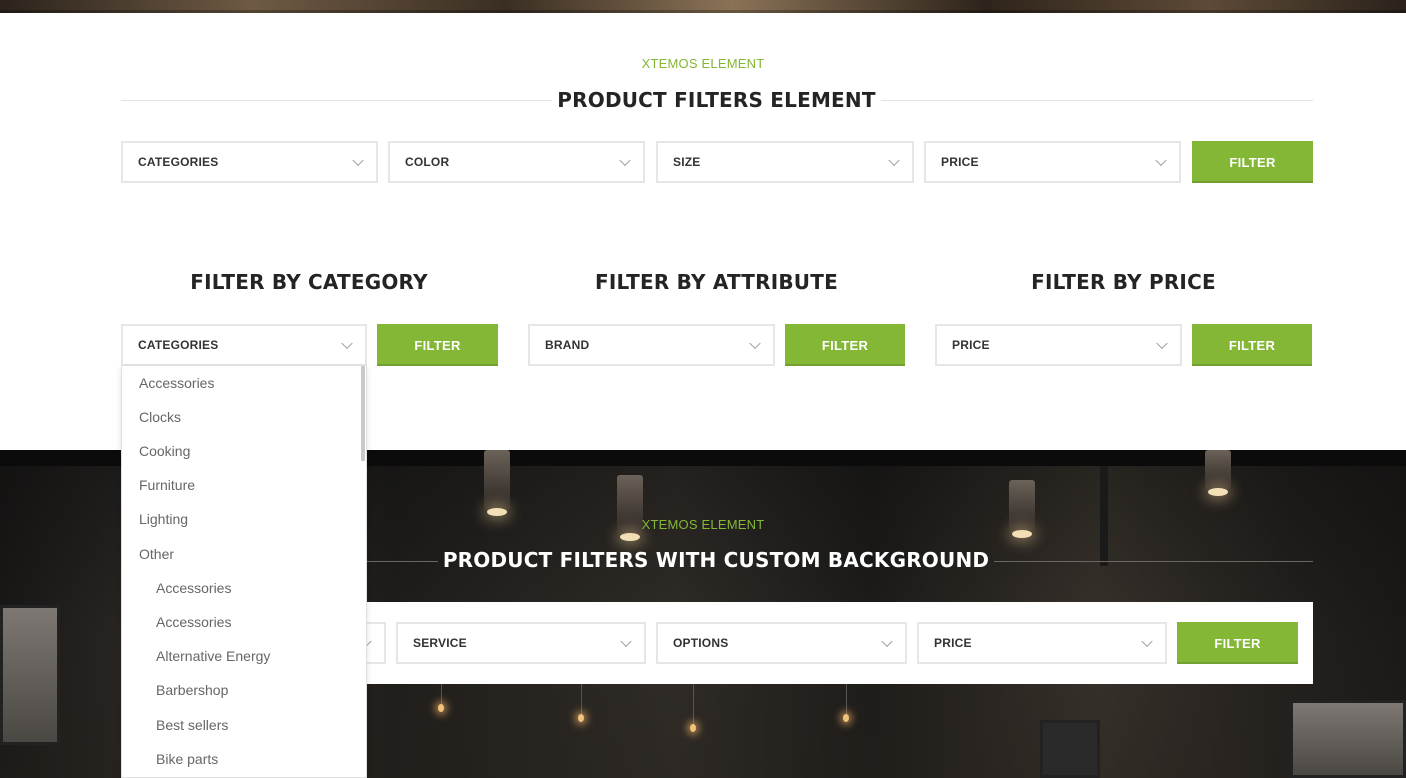 The width and height of the screenshot is (1406, 778). Describe the element at coordinates (167, 485) in the screenshot. I see `dropdown-option: Furniture` at that location.